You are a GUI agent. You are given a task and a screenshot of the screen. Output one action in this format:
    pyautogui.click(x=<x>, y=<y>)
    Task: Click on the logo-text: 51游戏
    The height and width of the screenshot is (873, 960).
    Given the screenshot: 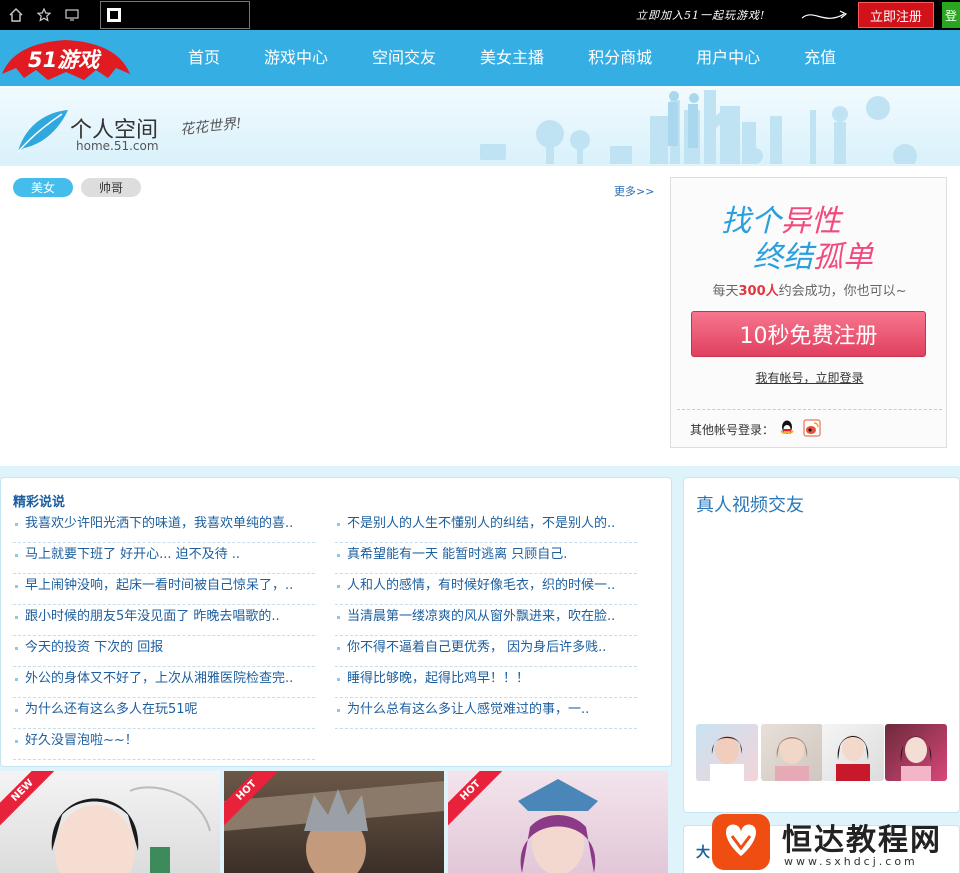 What is the action you would take?
    pyautogui.click(x=64, y=60)
    